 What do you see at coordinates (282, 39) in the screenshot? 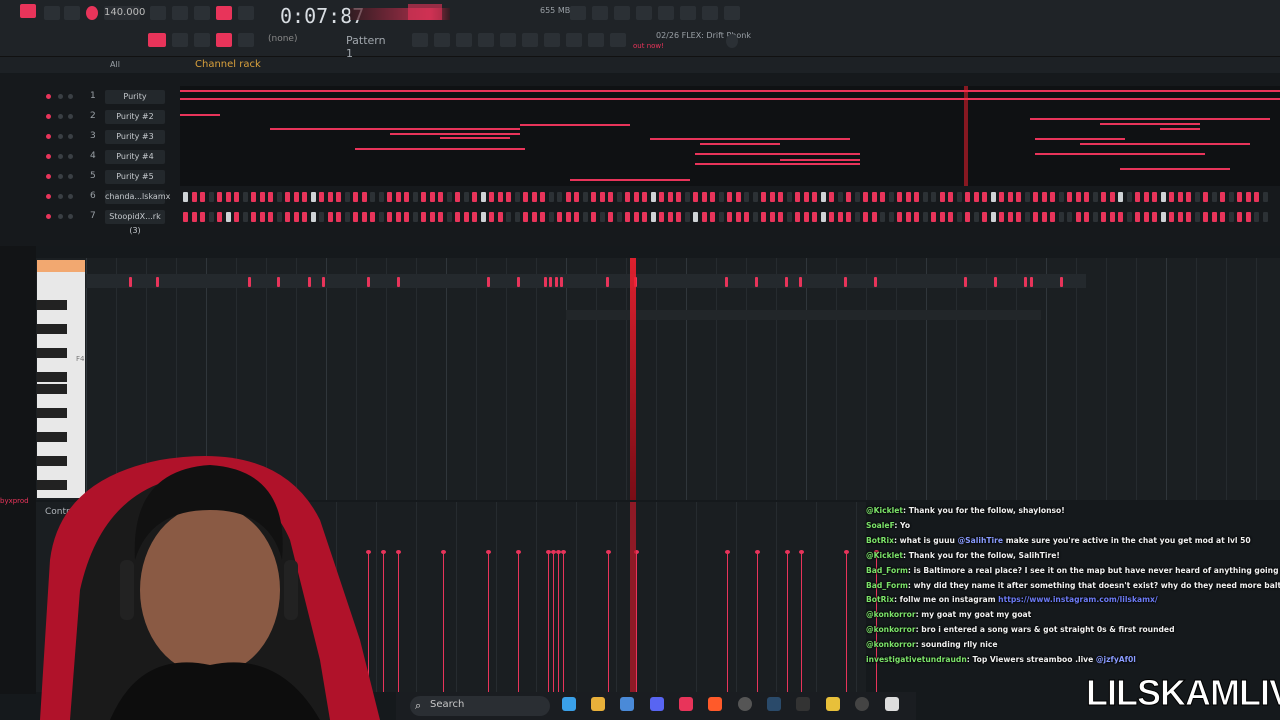
I see `snap-selector: (none)` at bounding box center [282, 39].